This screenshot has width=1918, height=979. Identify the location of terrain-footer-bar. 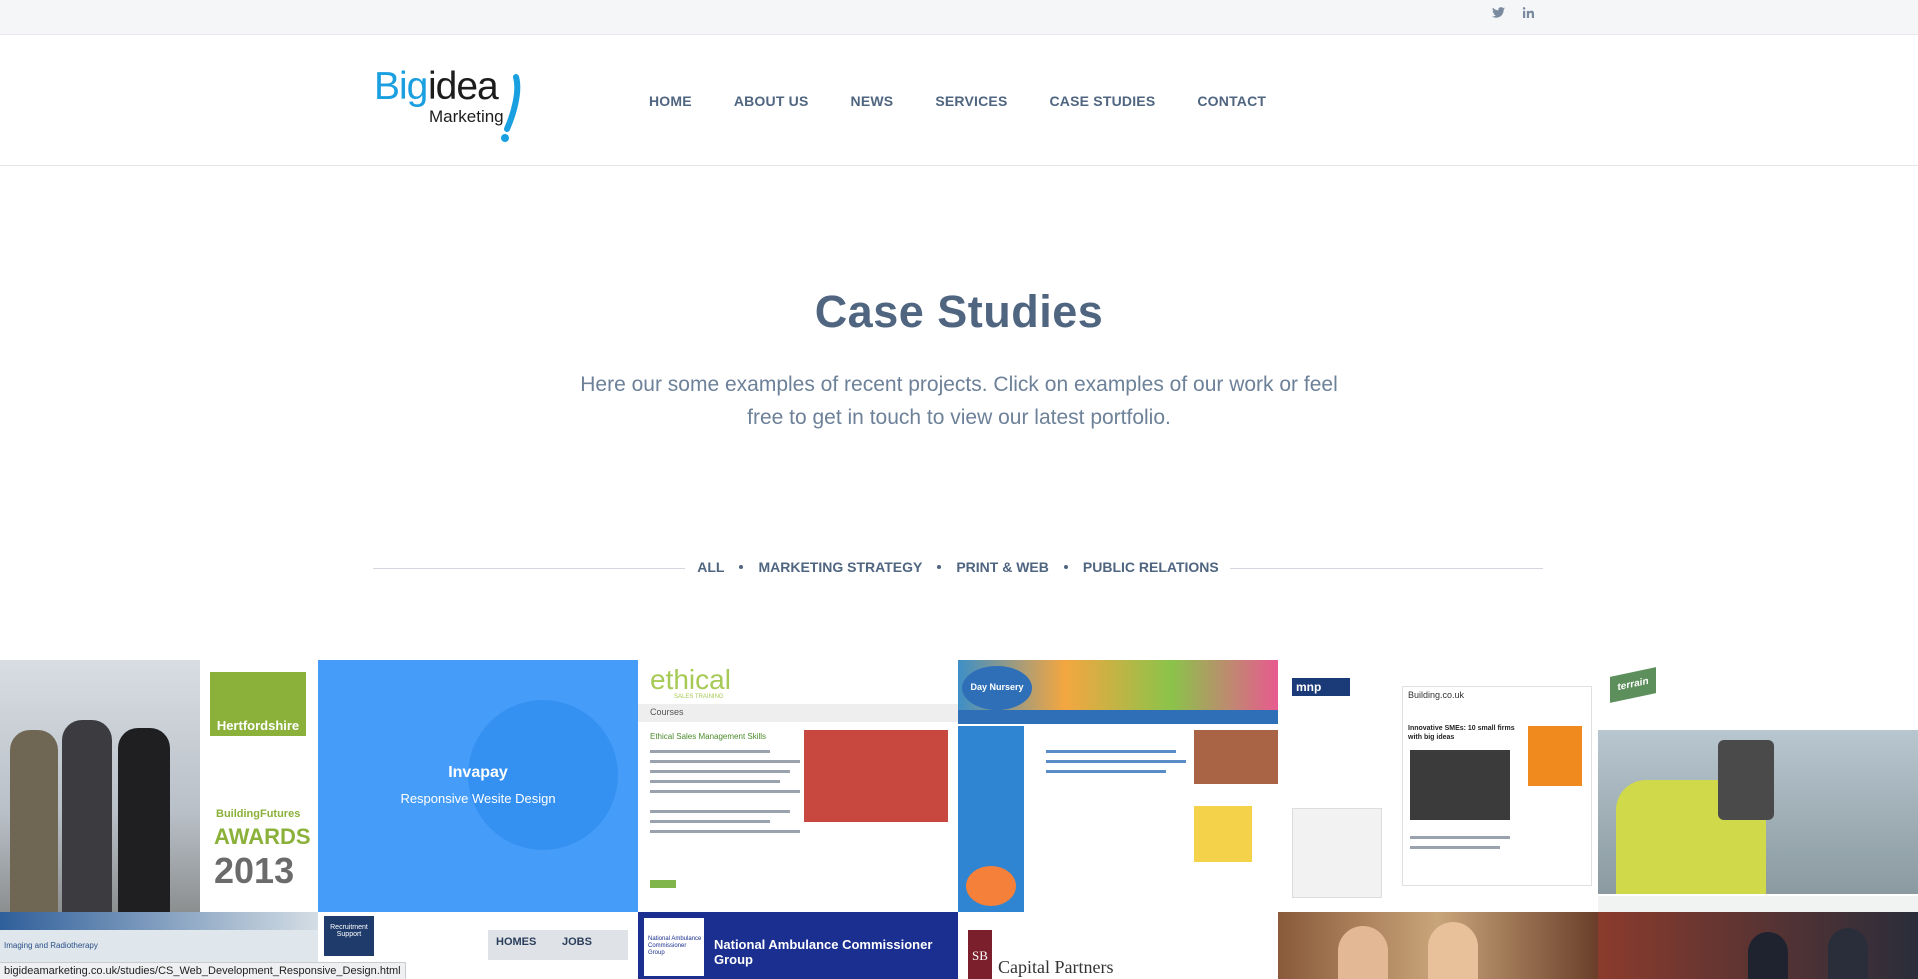
(1758, 904).